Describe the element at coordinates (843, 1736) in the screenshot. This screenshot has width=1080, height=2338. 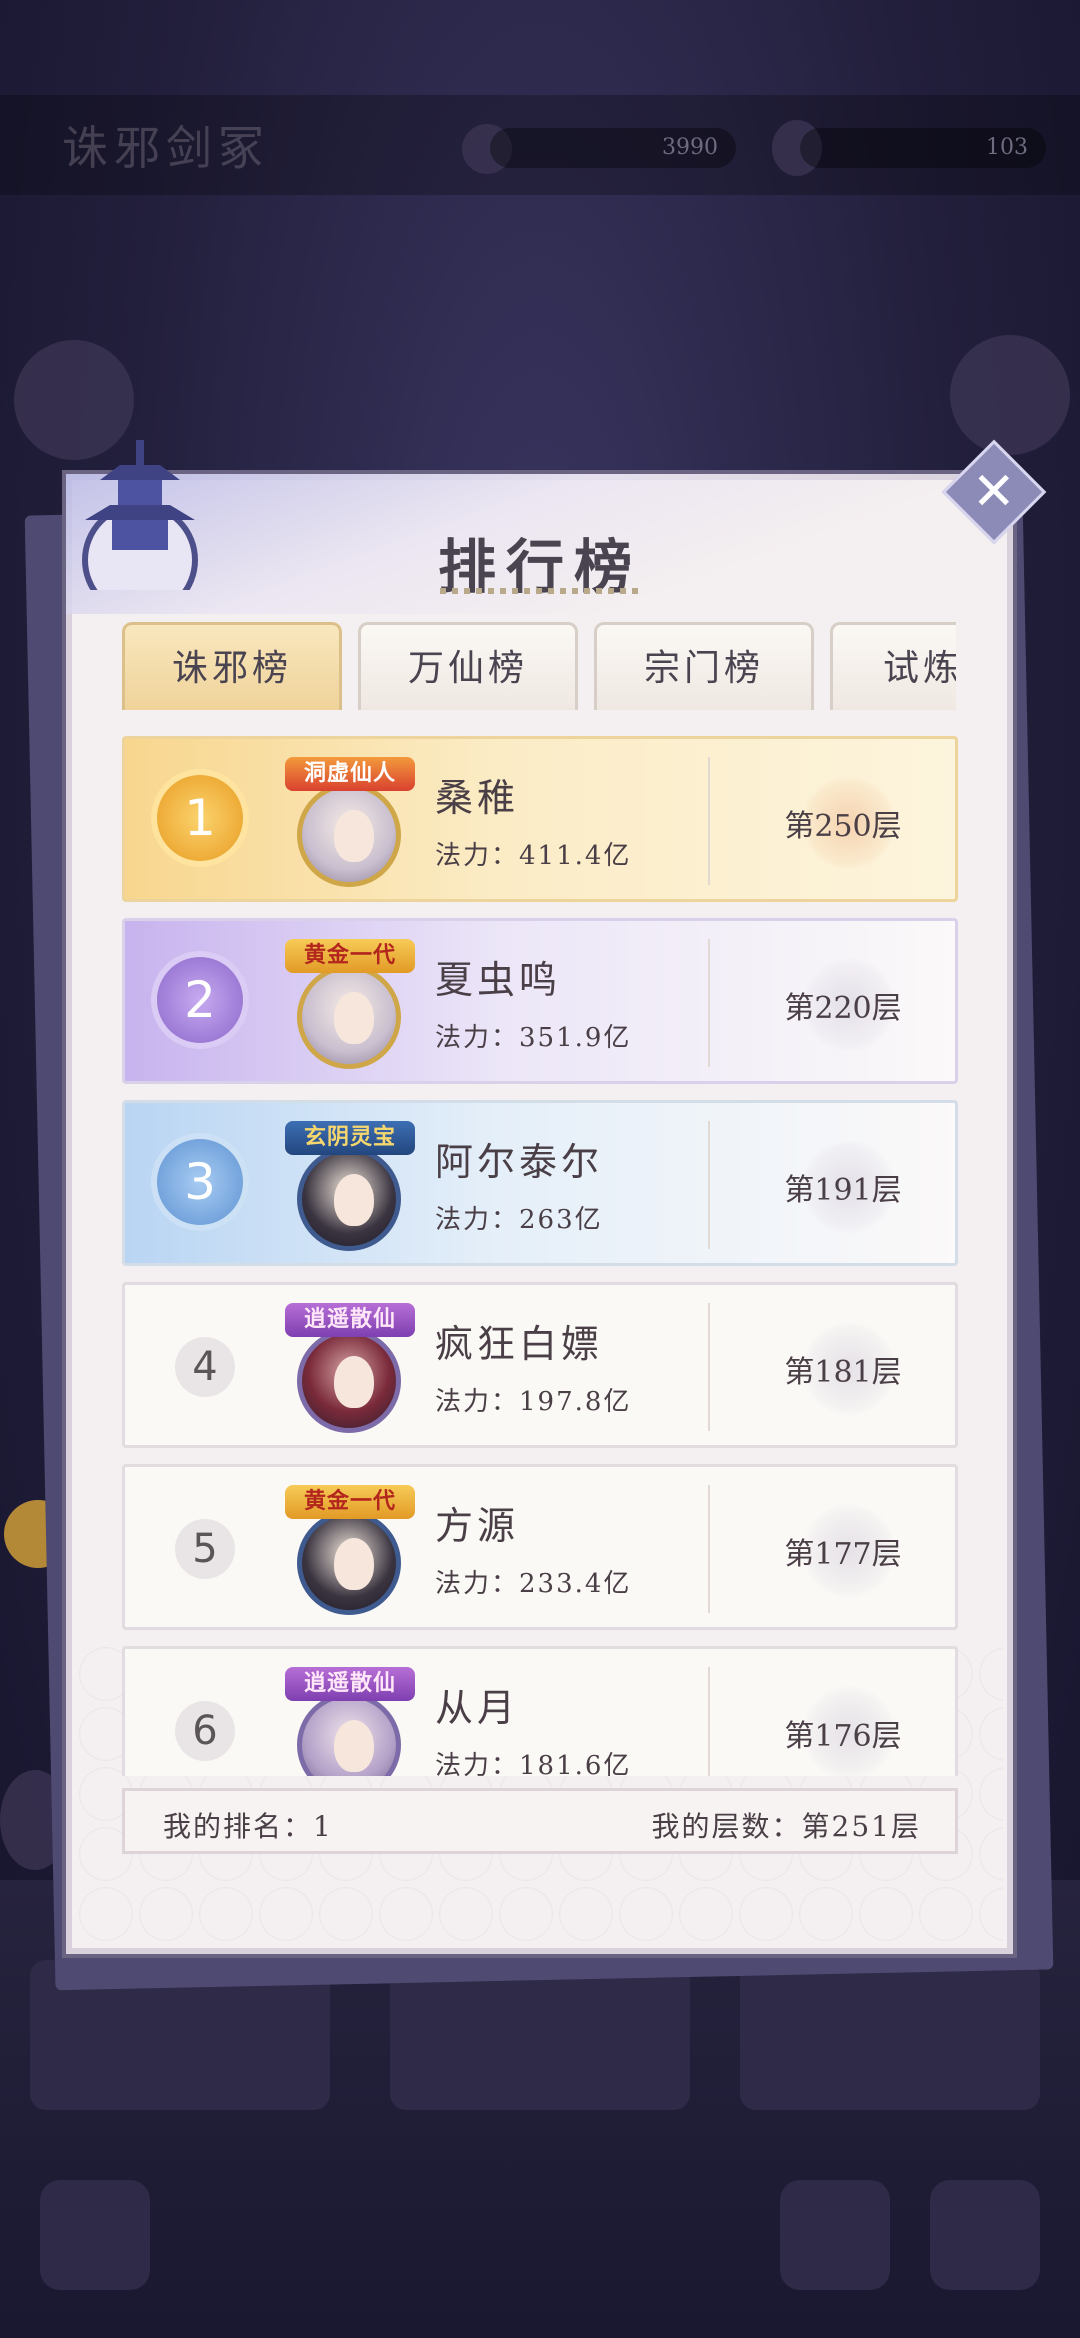
I see `player-floor: 第176层` at that location.